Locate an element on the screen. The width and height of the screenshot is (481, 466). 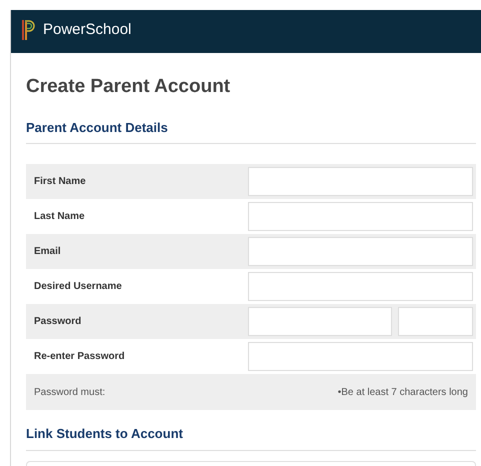
password-rule: •Be at least 7 characters long is located at coordinates (403, 393).